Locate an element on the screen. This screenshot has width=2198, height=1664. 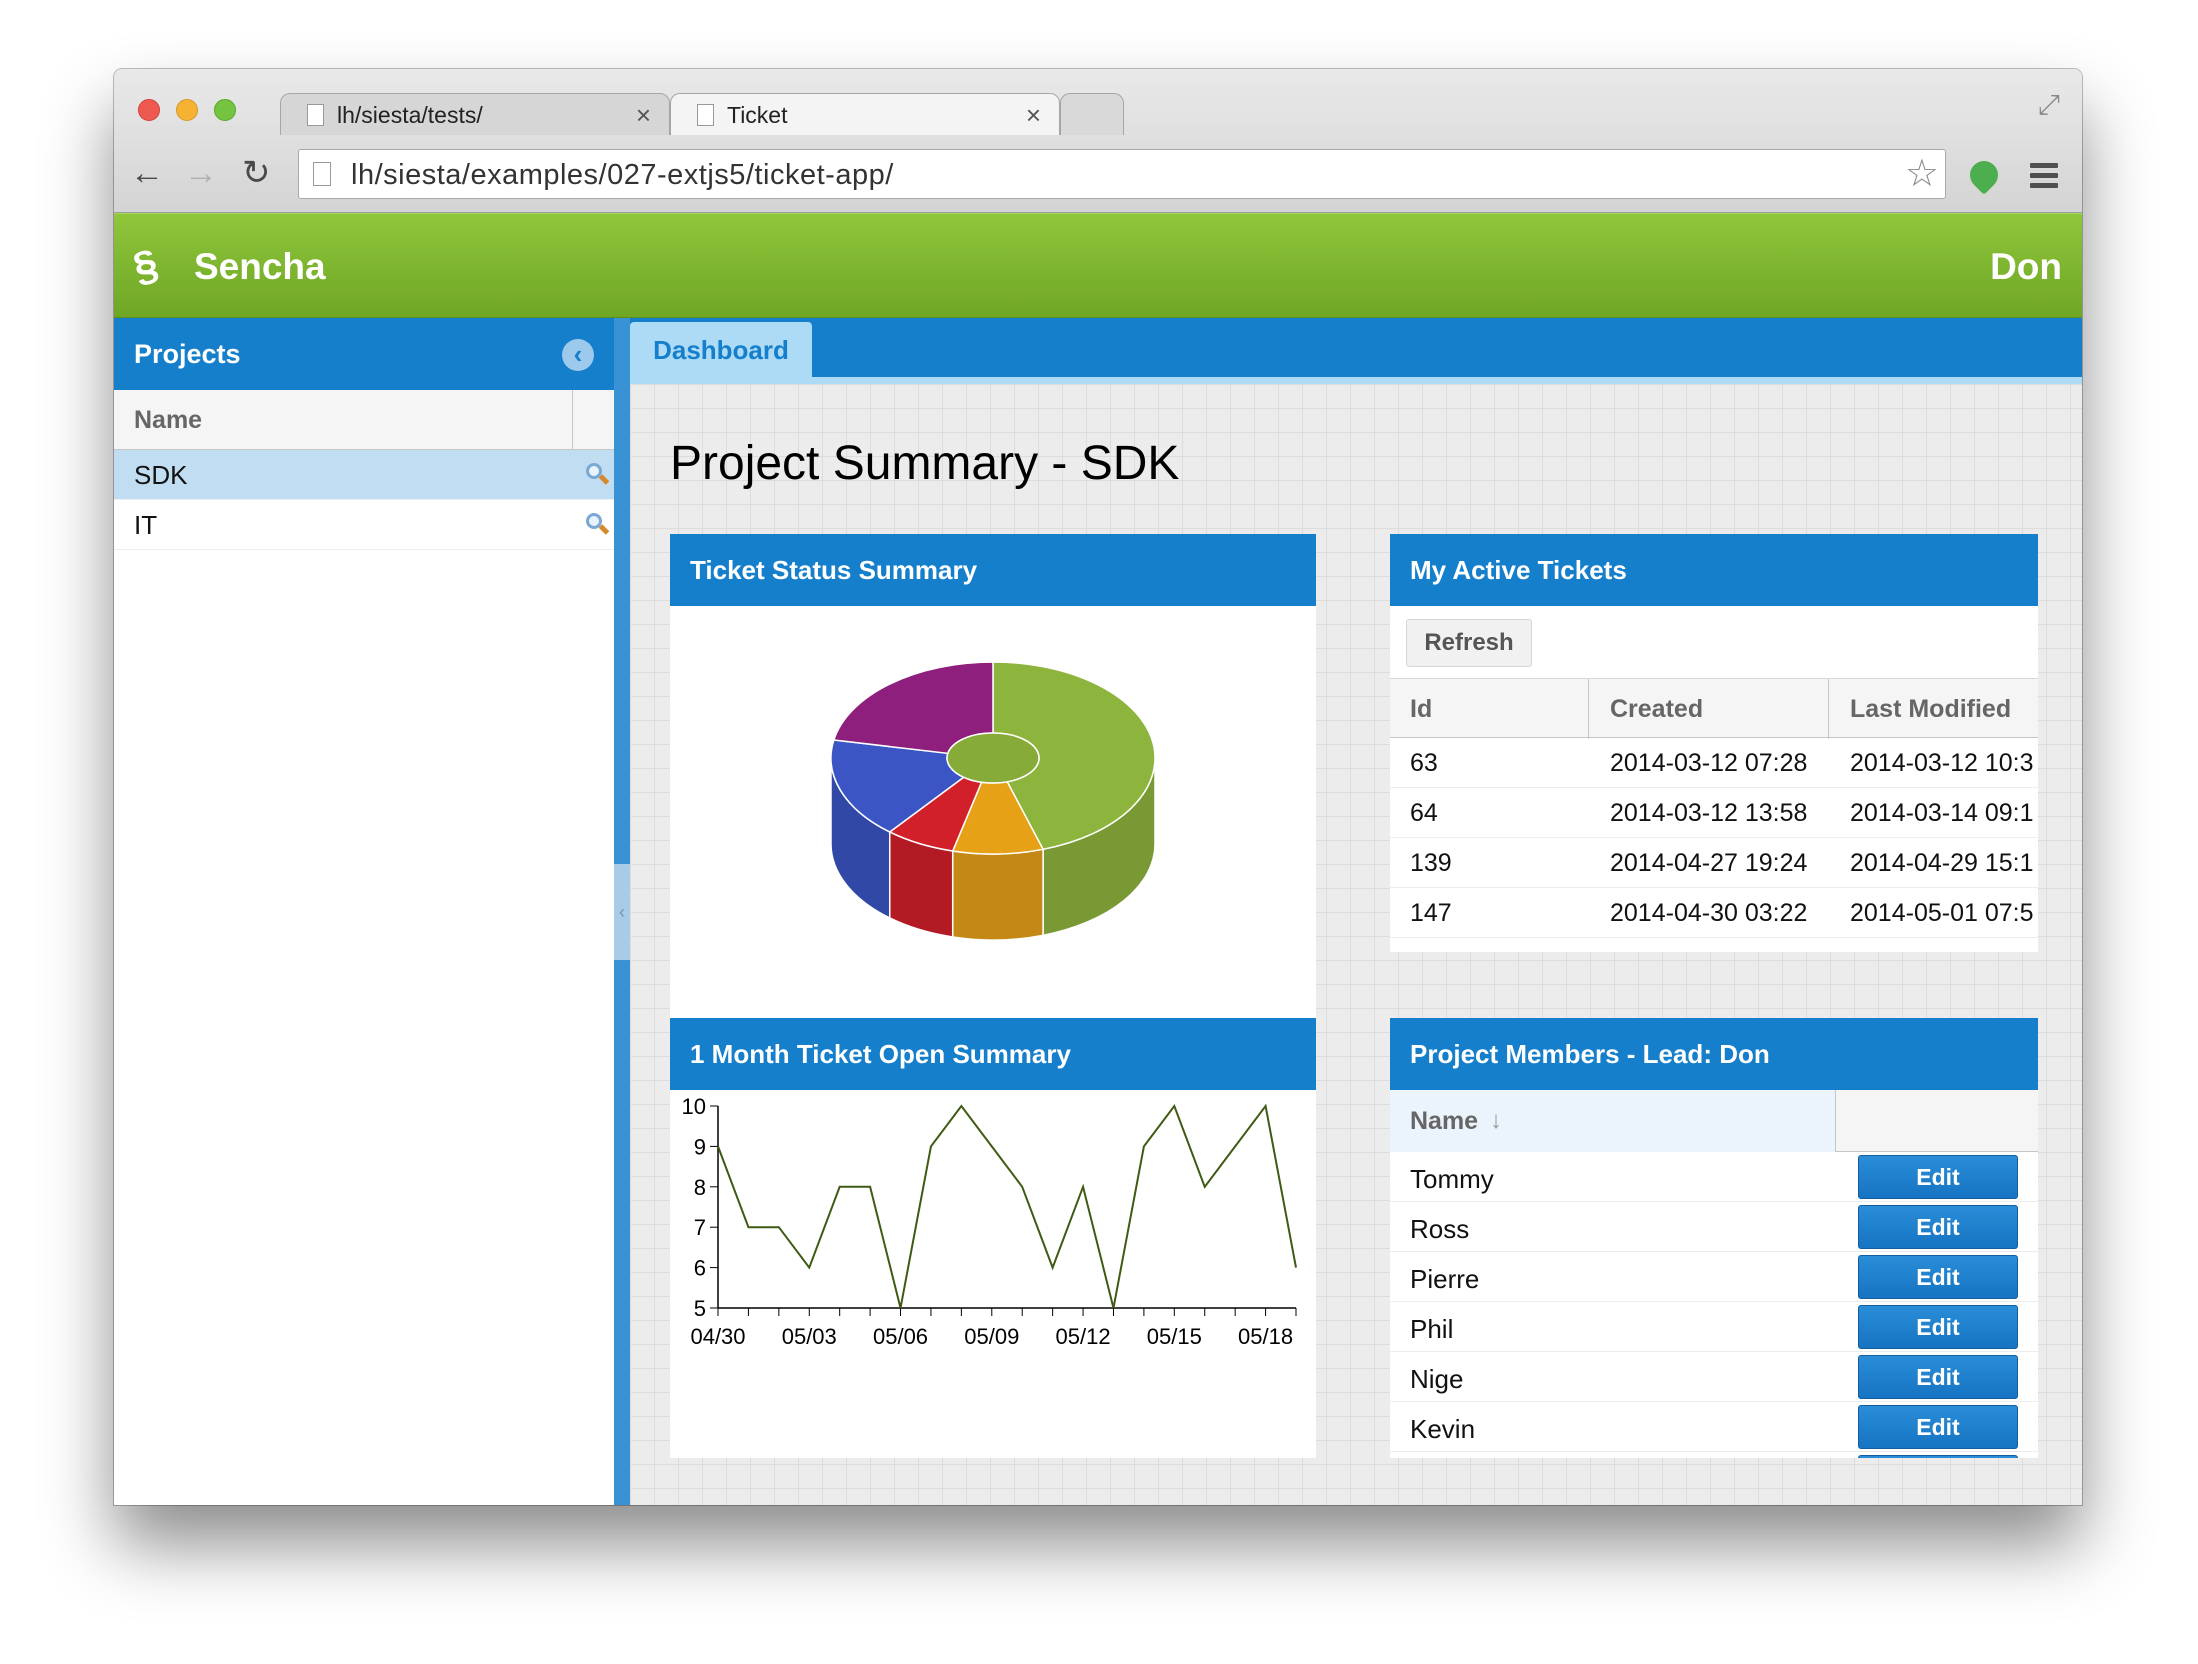
column-header-created: Created is located at coordinates (1656, 709).